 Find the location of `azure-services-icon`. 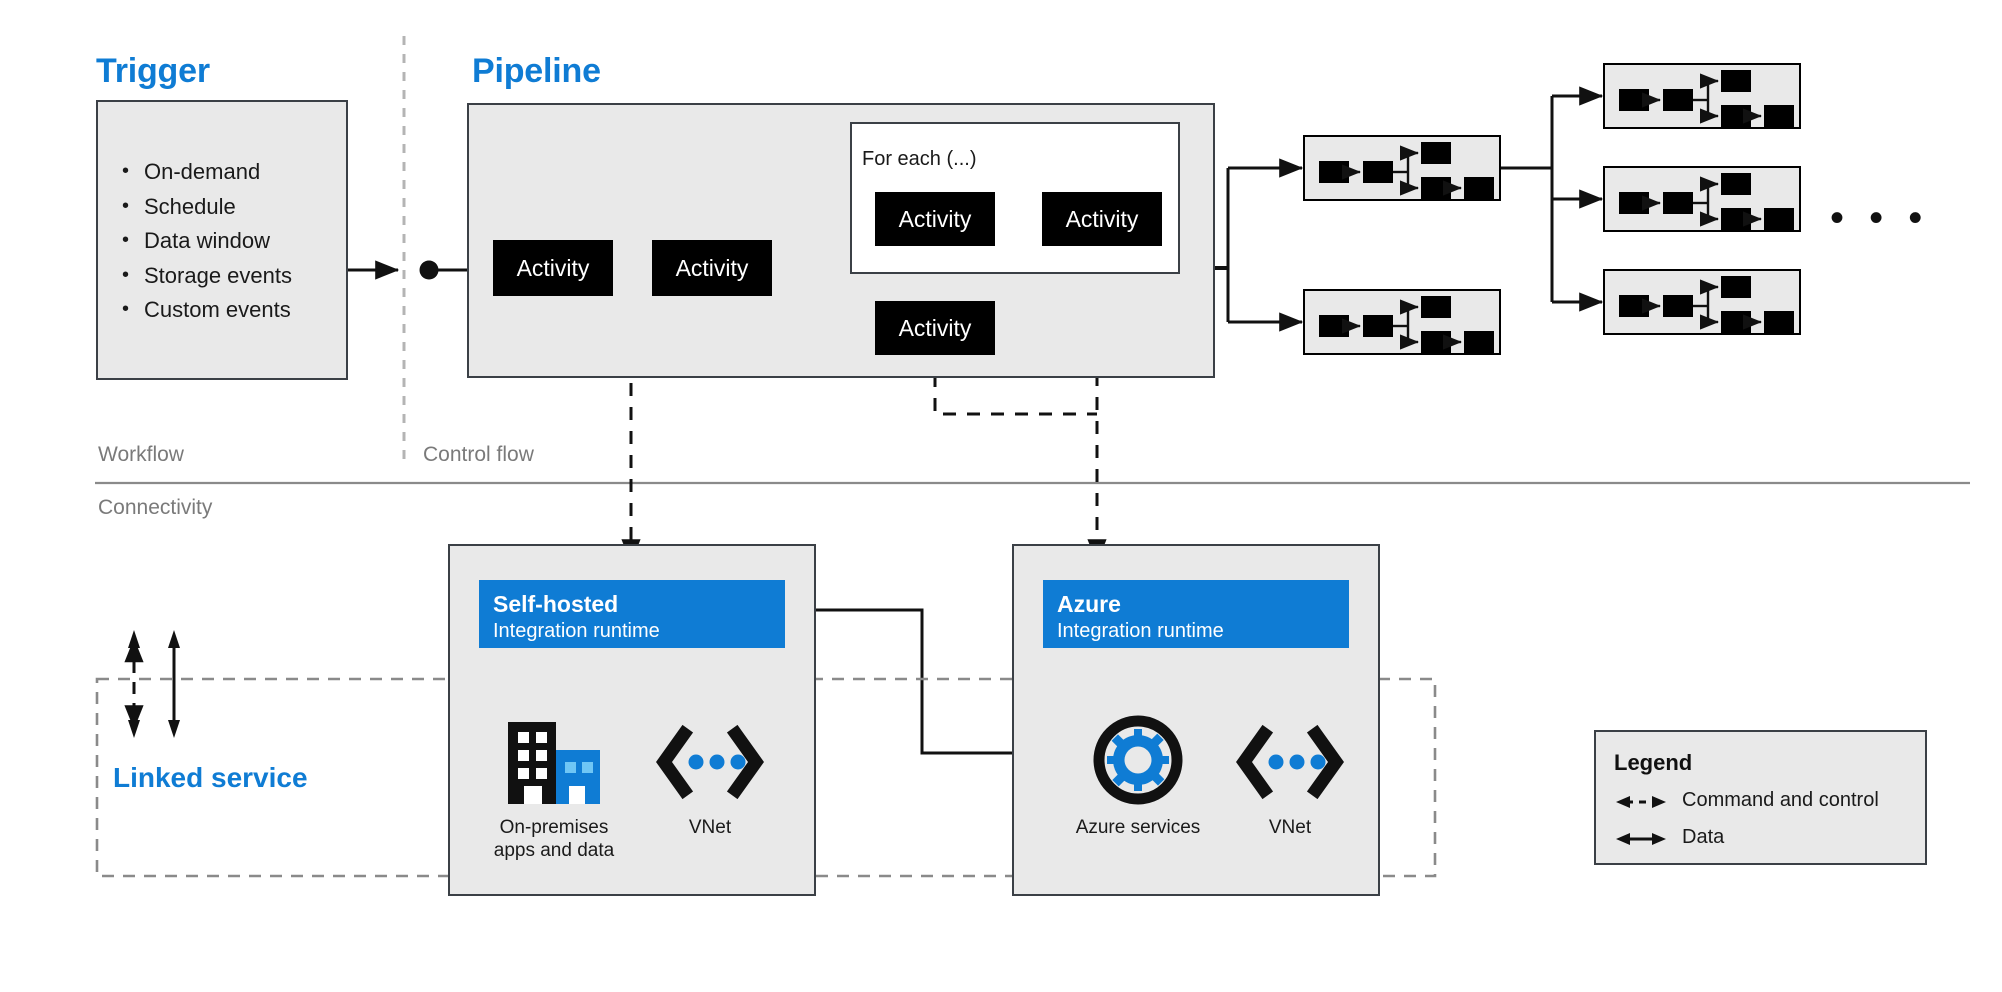

azure-services-icon is located at coordinates (1138, 760).